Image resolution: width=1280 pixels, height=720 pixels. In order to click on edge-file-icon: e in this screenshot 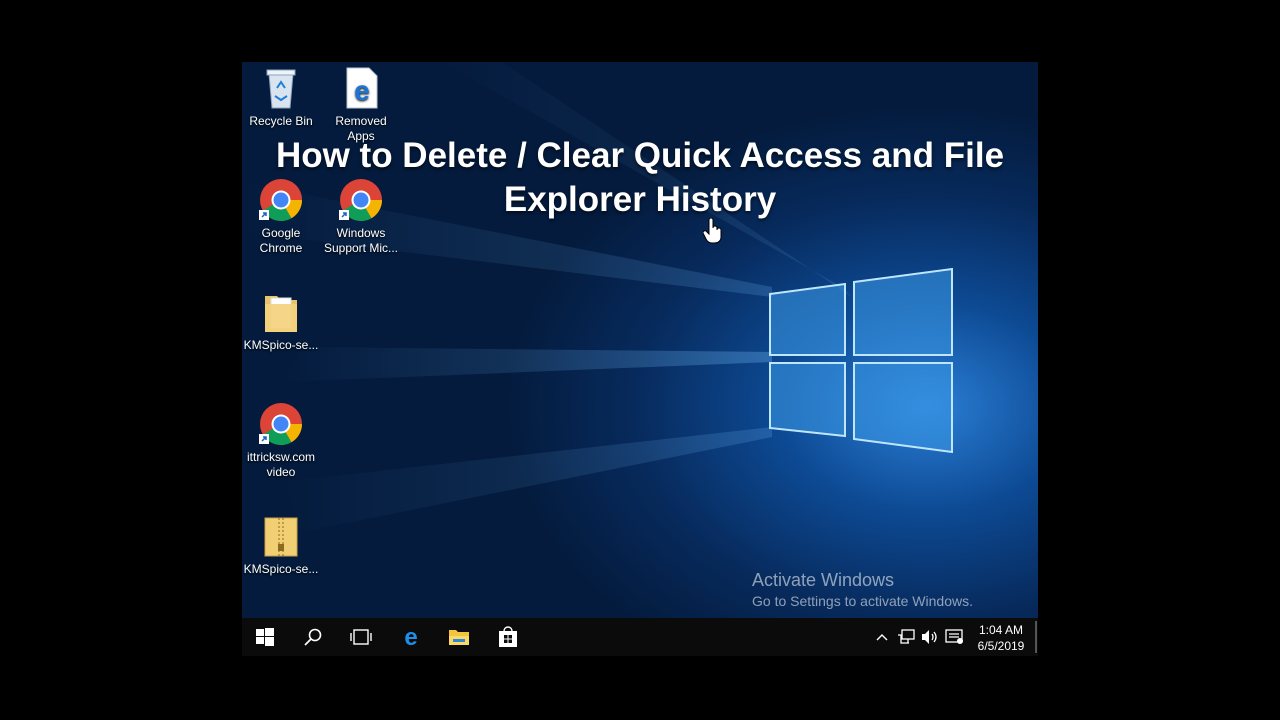, I will do `click(362, 88)`.